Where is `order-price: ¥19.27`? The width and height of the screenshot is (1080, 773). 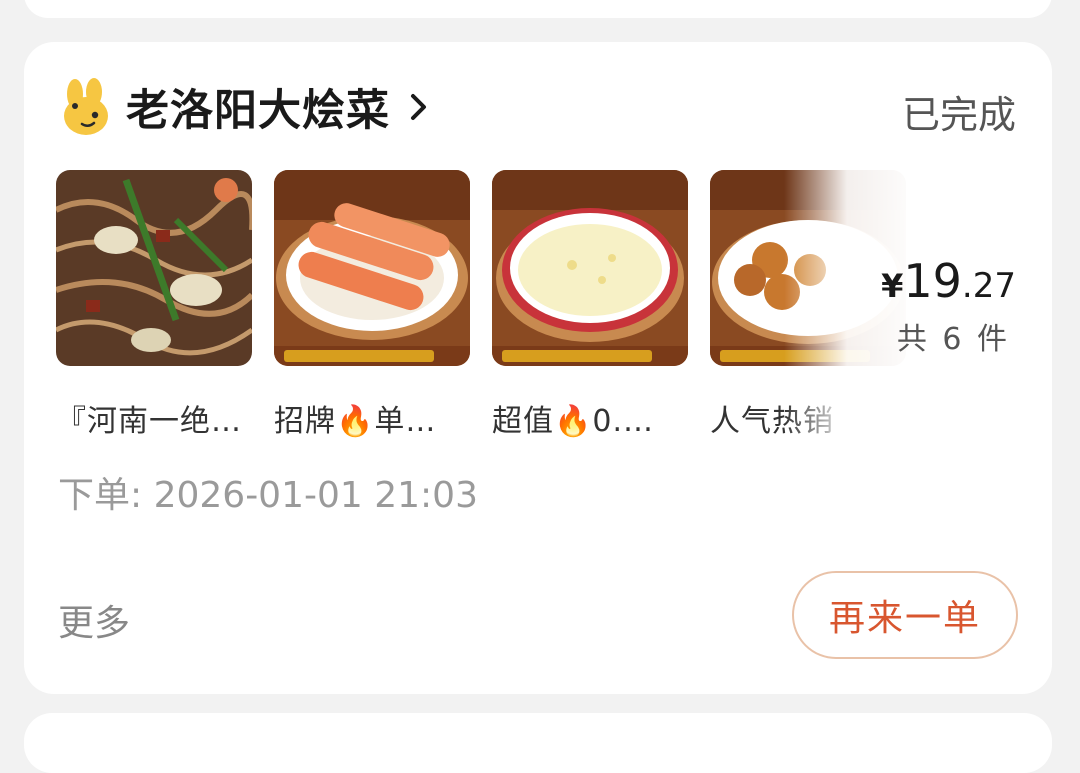 order-price: ¥19.27 is located at coordinates (948, 281).